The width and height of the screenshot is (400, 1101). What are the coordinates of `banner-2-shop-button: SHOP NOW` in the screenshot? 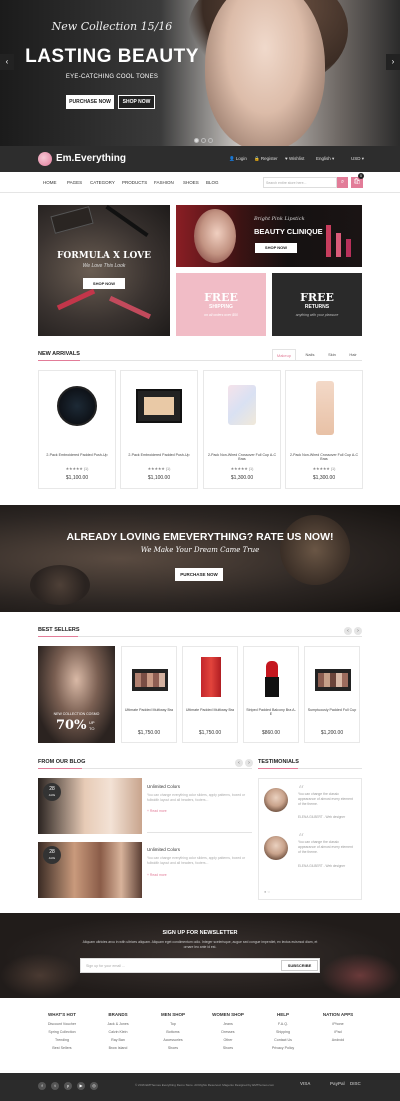 It's located at (276, 248).